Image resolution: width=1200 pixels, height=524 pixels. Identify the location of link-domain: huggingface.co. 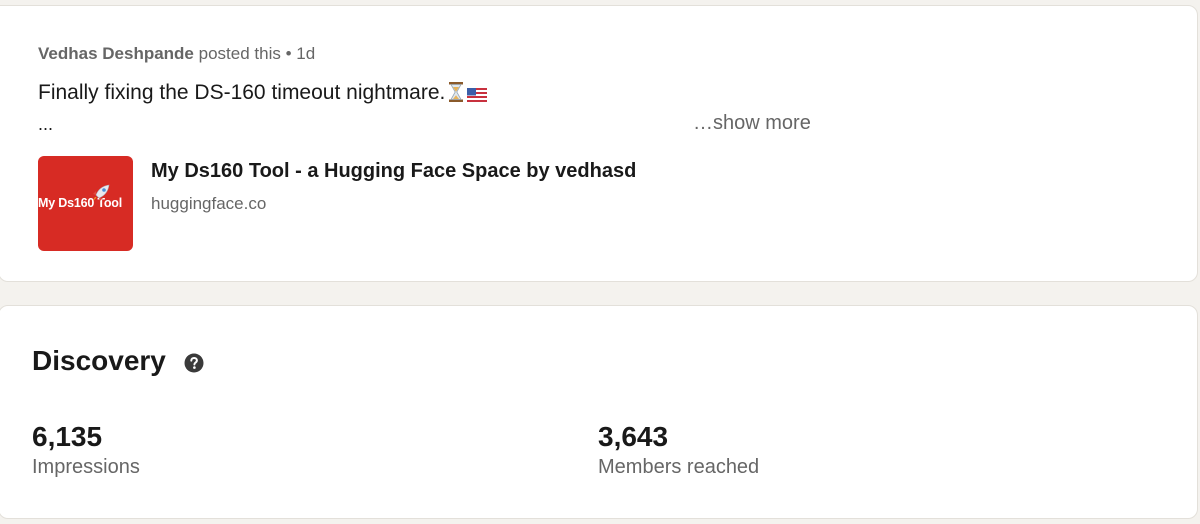
(209, 203).